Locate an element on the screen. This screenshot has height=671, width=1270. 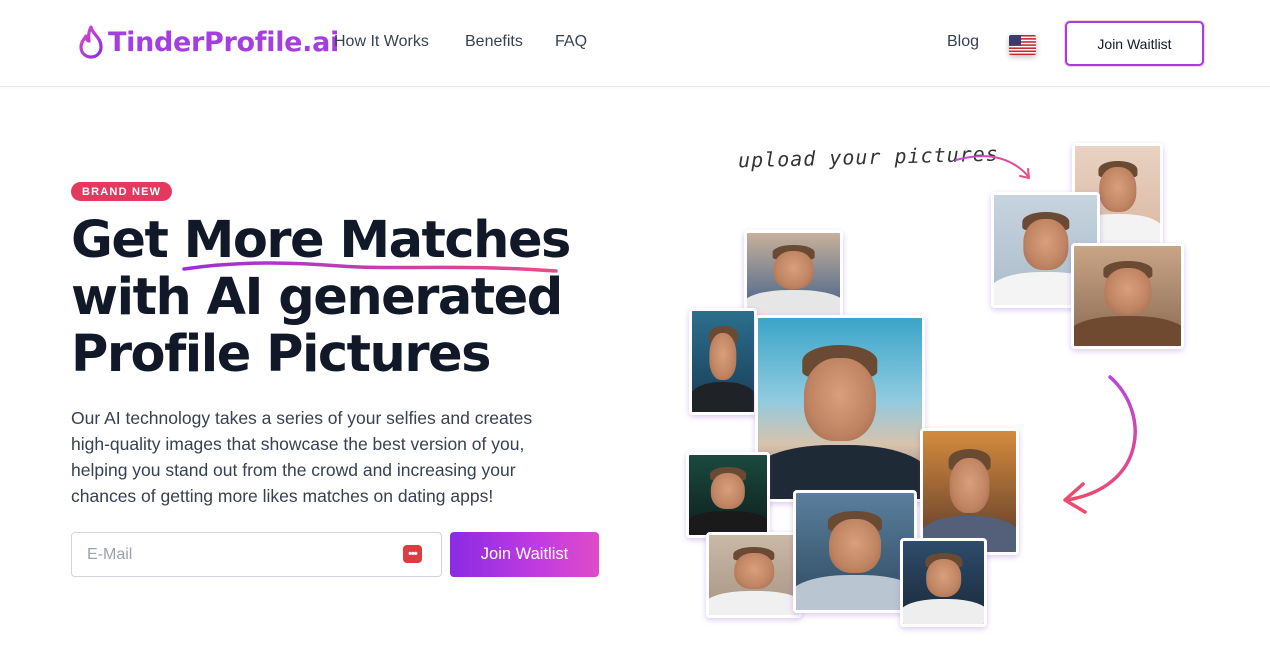
nav-benefits: Benefits is located at coordinates (494, 42).